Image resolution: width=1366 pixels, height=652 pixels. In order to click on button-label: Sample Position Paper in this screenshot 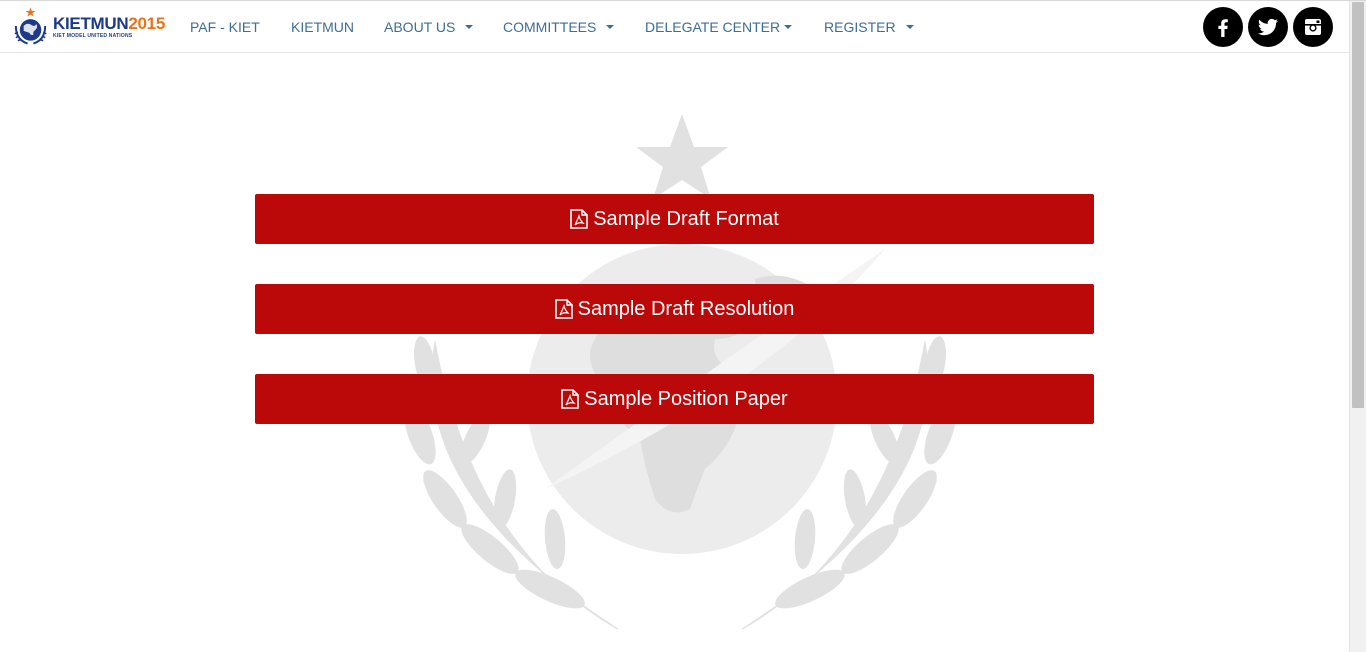, I will do `click(686, 398)`.